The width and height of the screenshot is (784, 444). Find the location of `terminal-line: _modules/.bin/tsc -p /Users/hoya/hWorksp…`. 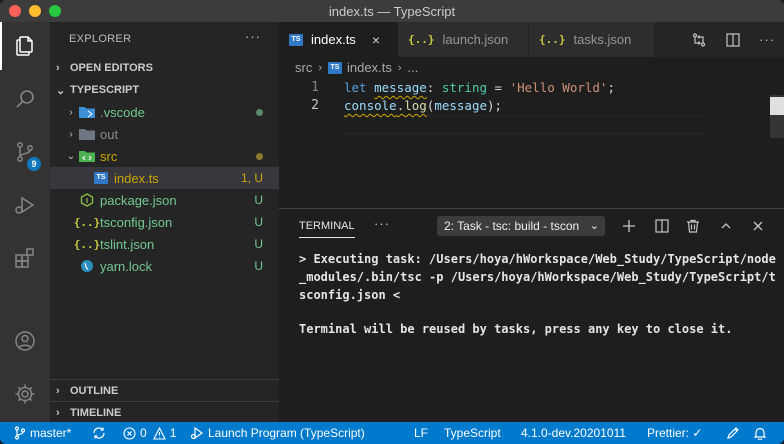

terminal-line: _modules/.bin/tsc -p /Users/hoya/hWorksp… is located at coordinates (537, 277).